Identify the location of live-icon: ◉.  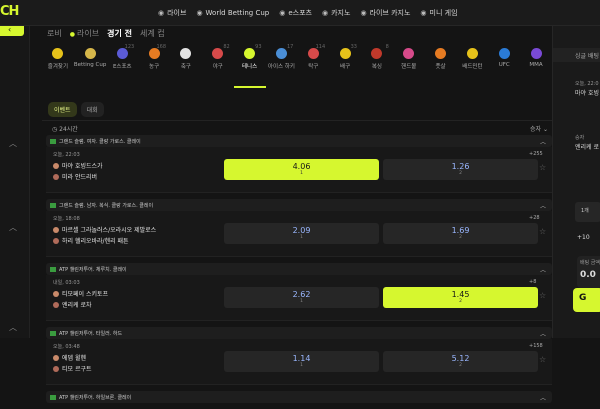
(161, 13).